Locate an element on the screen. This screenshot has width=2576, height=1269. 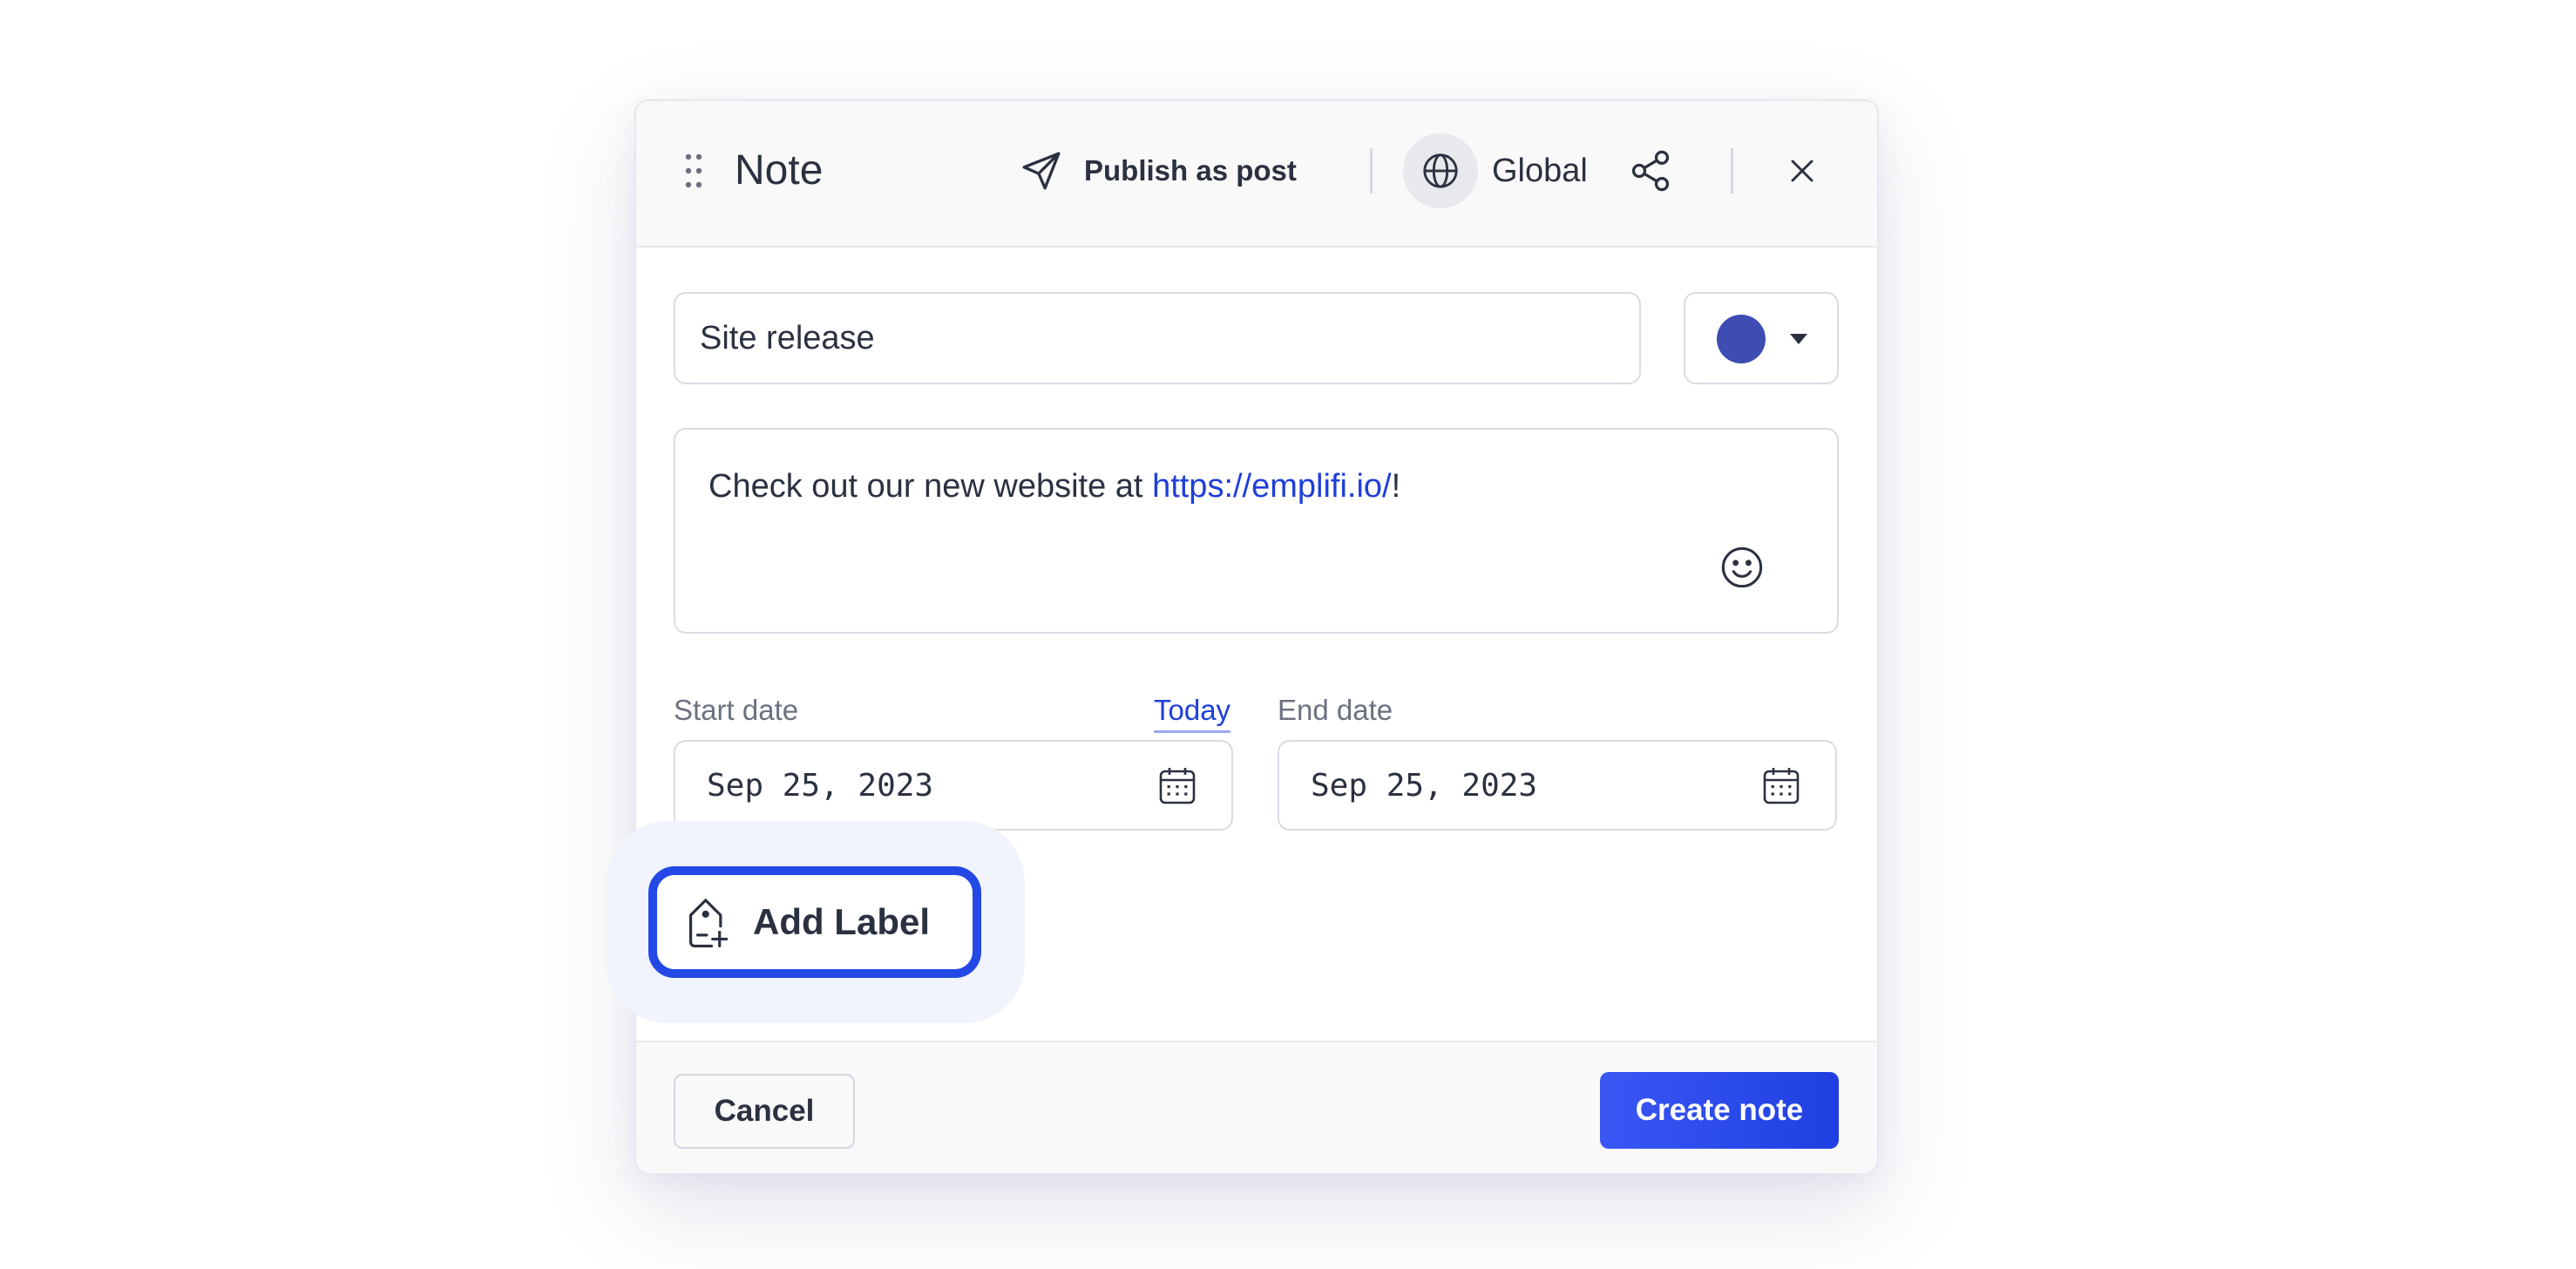
visibility-label: Global is located at coordinates (1540, 171).